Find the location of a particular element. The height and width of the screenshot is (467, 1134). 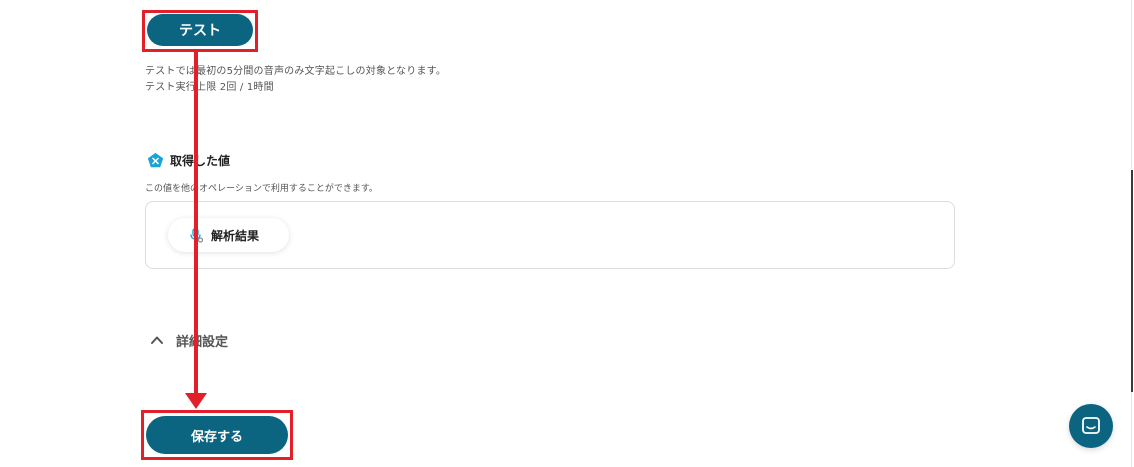

chat-icon is located at coordinates (1091, 425).